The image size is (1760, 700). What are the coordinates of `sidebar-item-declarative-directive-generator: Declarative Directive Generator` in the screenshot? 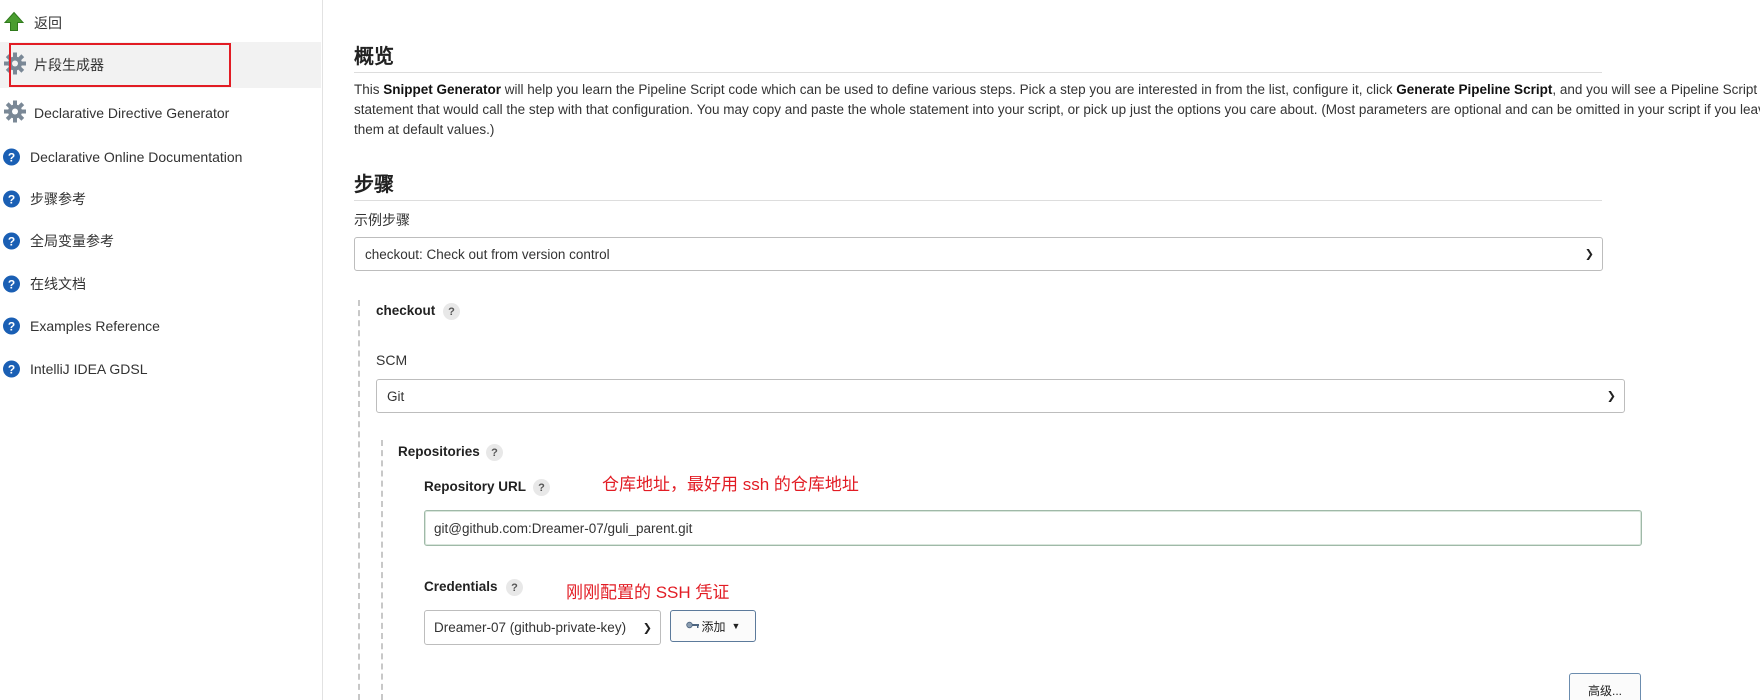 It's located at (160, 113).